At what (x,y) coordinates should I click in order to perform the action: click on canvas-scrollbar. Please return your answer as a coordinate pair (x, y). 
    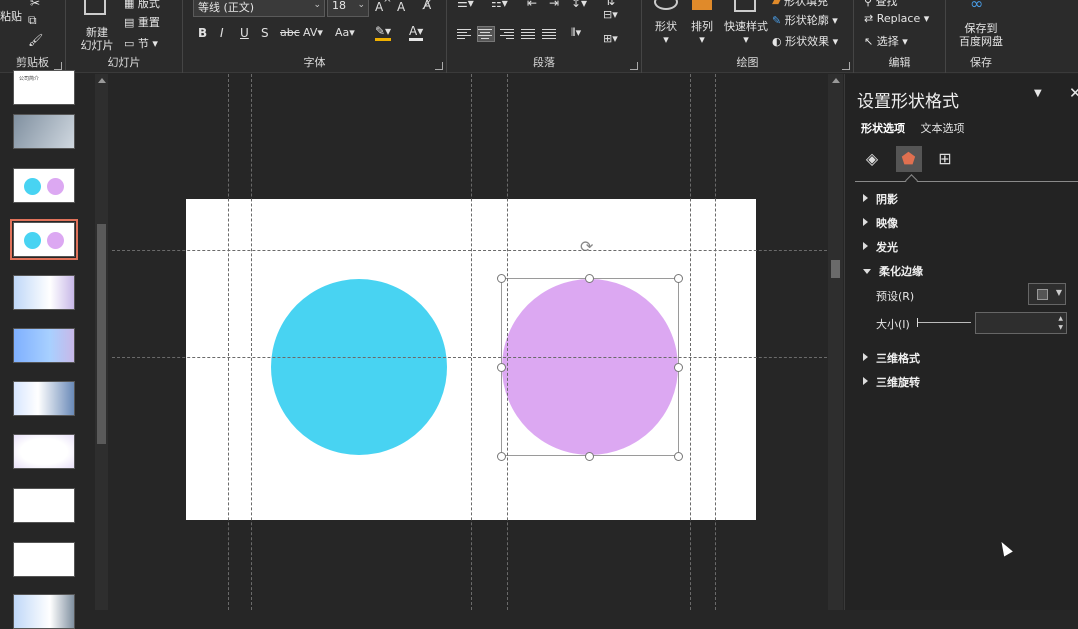
    Looking at the image, I should click on (835, 342).